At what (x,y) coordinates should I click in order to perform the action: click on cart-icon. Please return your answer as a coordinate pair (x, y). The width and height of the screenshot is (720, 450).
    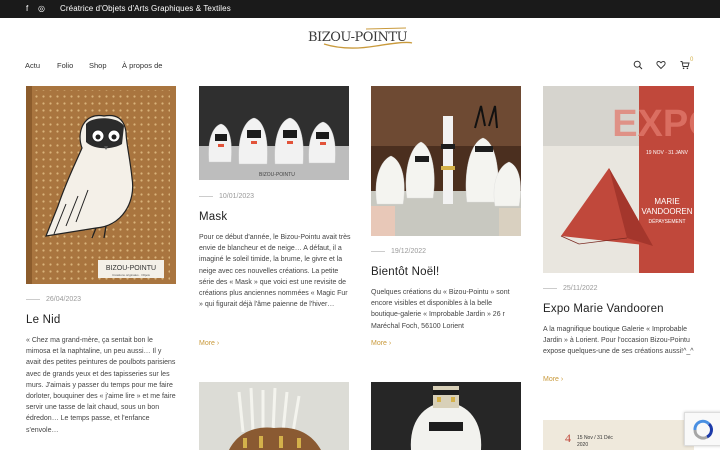
    Looking at the image, I should click on (685, 65).